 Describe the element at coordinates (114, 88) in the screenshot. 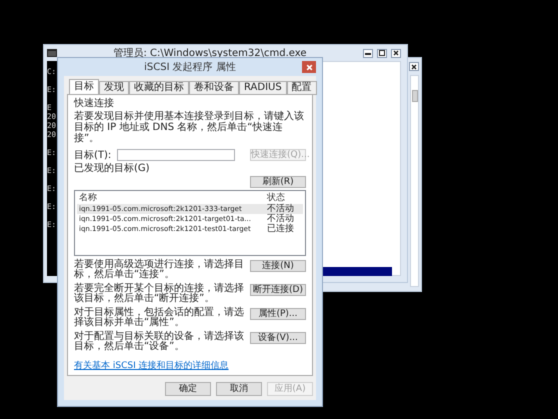

I see `tab: 发现` at that location.